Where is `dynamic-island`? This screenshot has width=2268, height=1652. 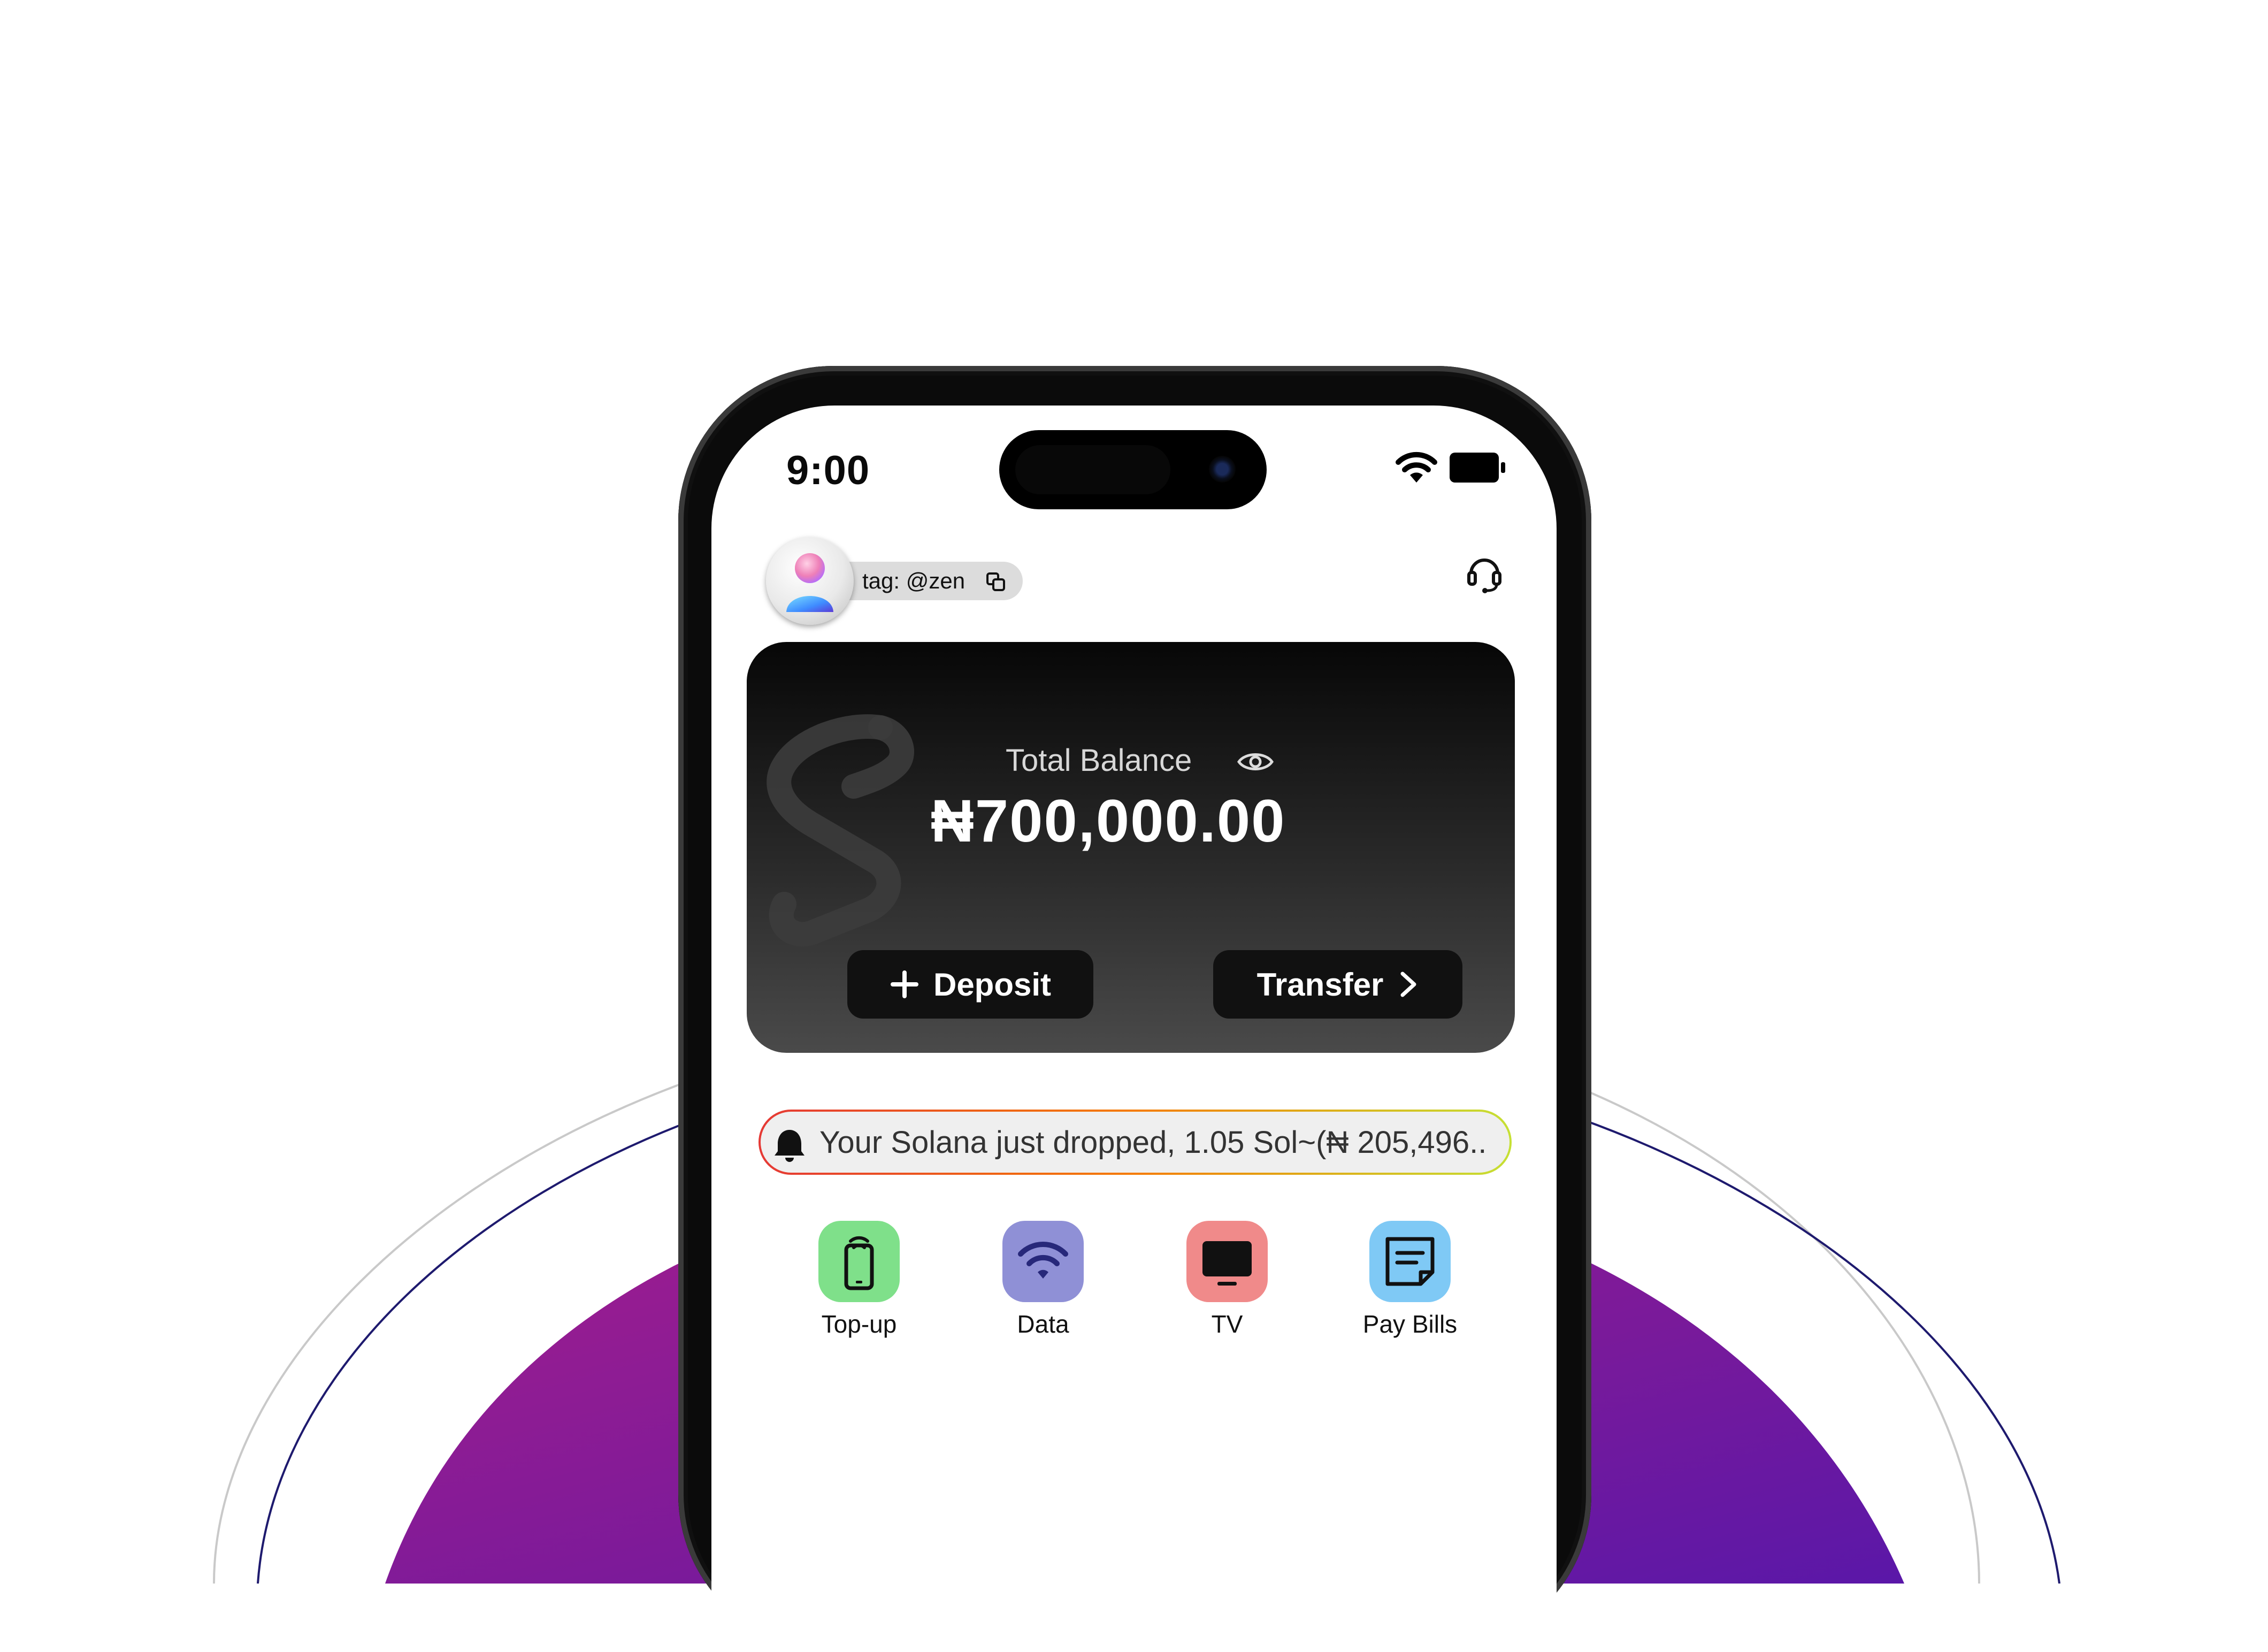 dynamic-island is located at coordinates (1133, 469).